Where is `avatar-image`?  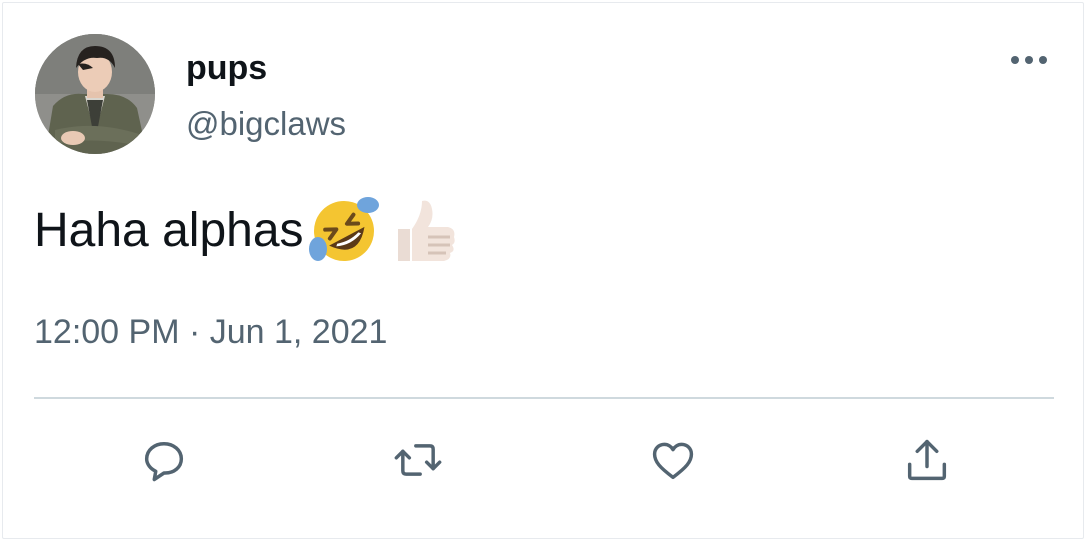
avatar-image is located at coordinates (95, 94).